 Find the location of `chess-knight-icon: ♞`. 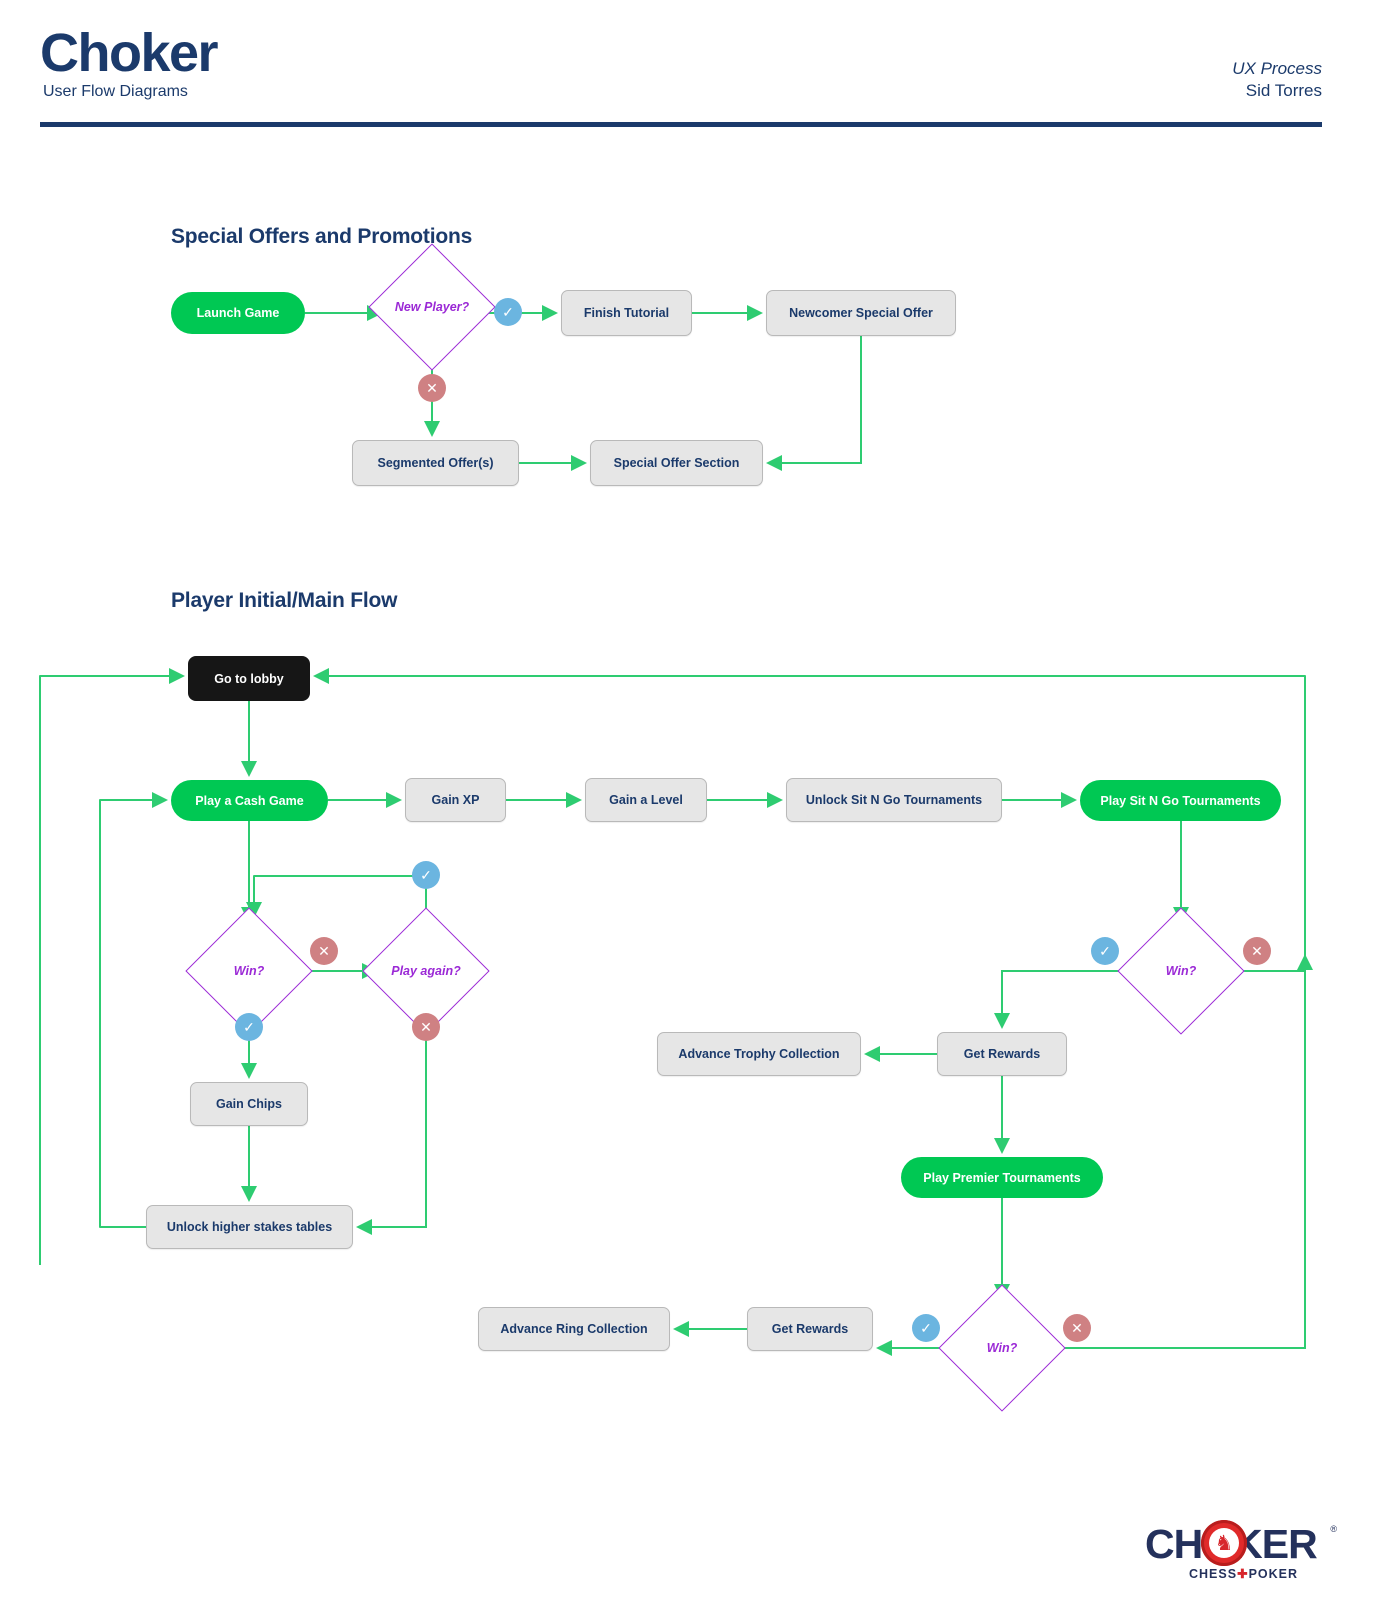

chess-knight-icon: ♞ is located at coordinates (1224, 1543).